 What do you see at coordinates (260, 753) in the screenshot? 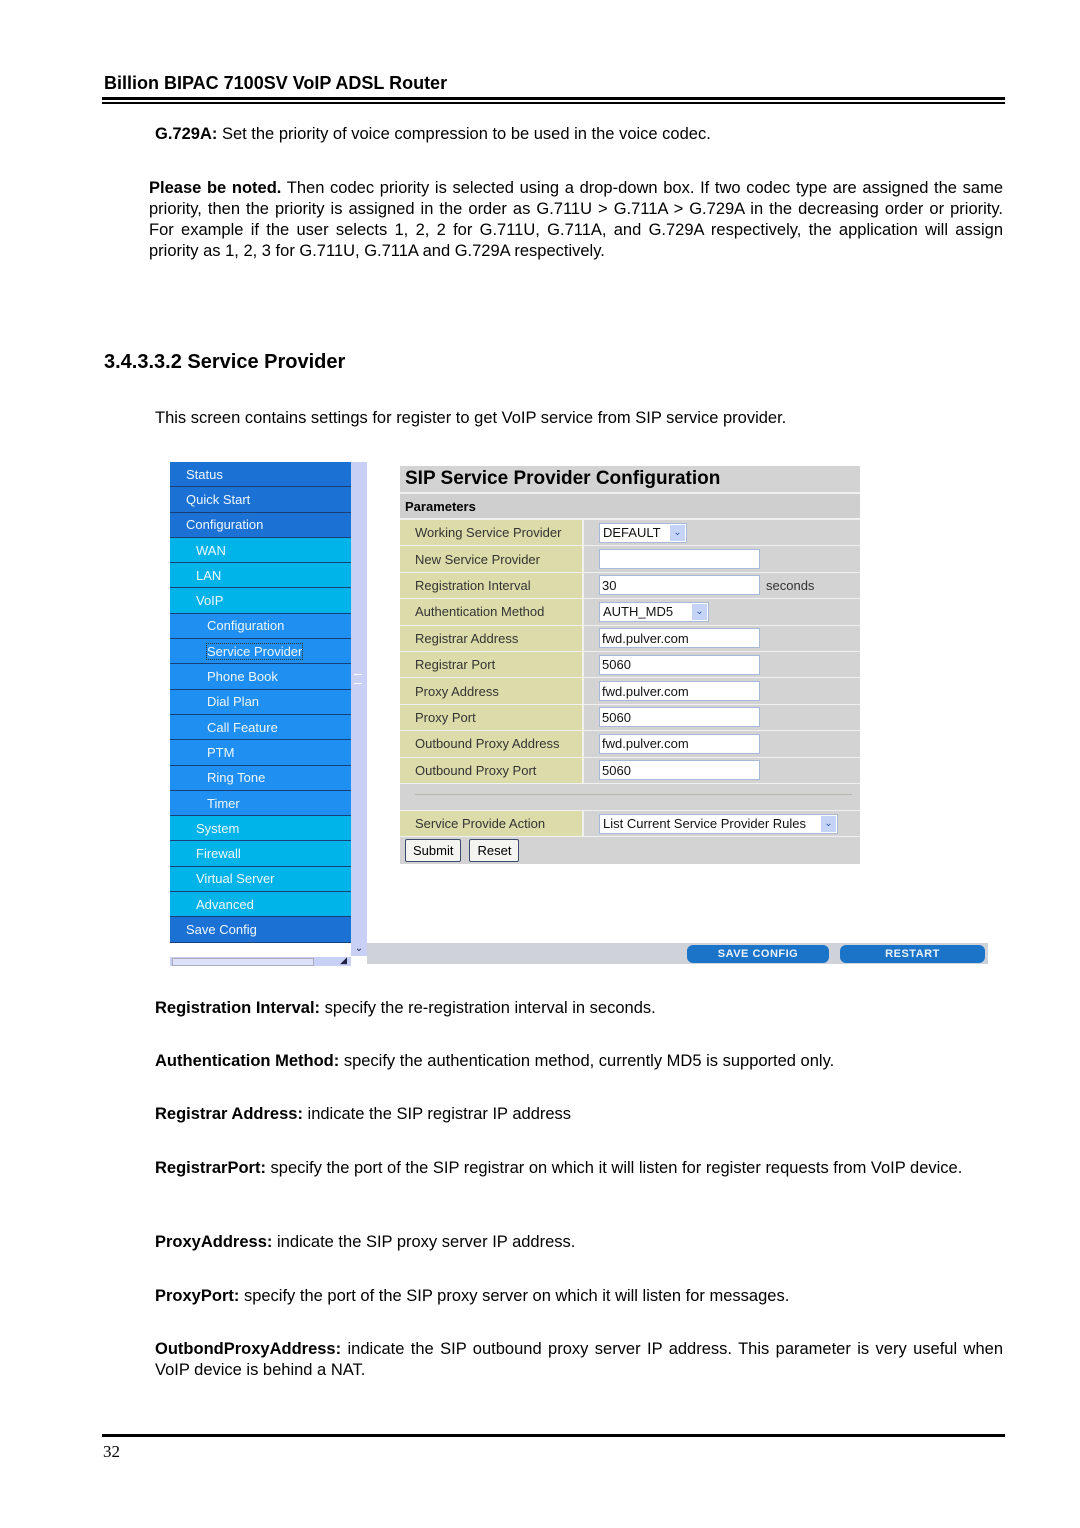
I see `sidebar-item-ptm: PTM` at bounding box center [260, 753].